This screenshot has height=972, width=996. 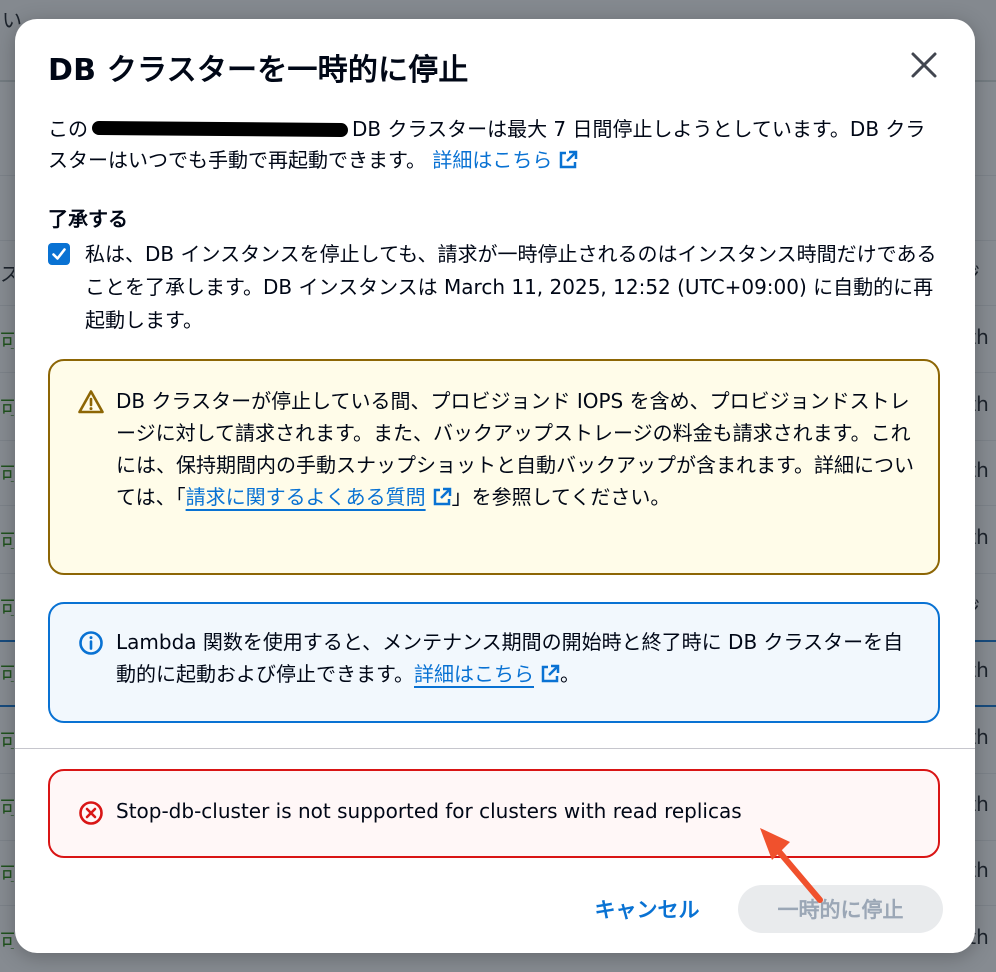 What do you see at coordinates (258, 70) in the screenshot?
I see `modal-title: DB クラスターを一時的に停止` at bounding box center [258, 70].